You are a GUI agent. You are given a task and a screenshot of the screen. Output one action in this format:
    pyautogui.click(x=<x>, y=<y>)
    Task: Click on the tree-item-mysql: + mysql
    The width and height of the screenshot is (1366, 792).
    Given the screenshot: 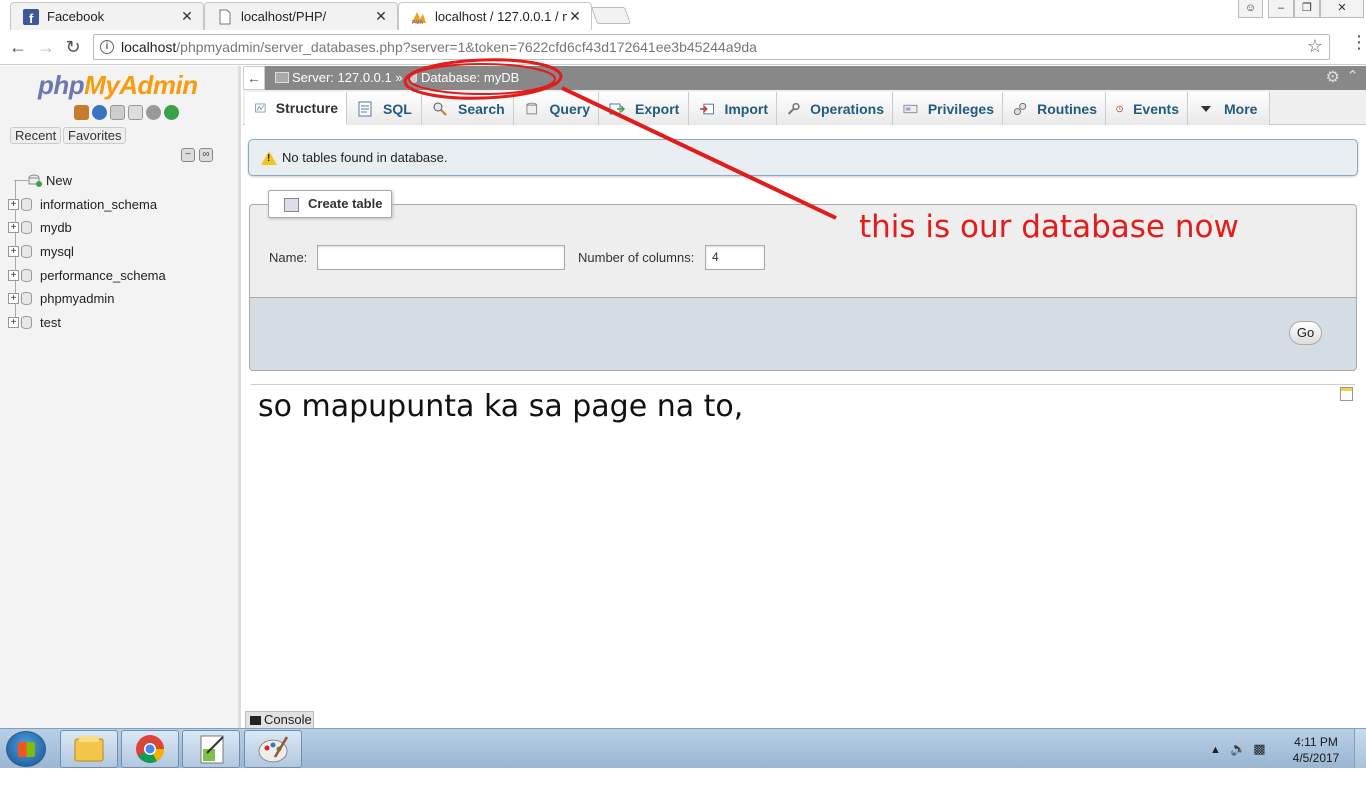 What is the action you would take?
    pyautogui.click(x=118, y=251)
    